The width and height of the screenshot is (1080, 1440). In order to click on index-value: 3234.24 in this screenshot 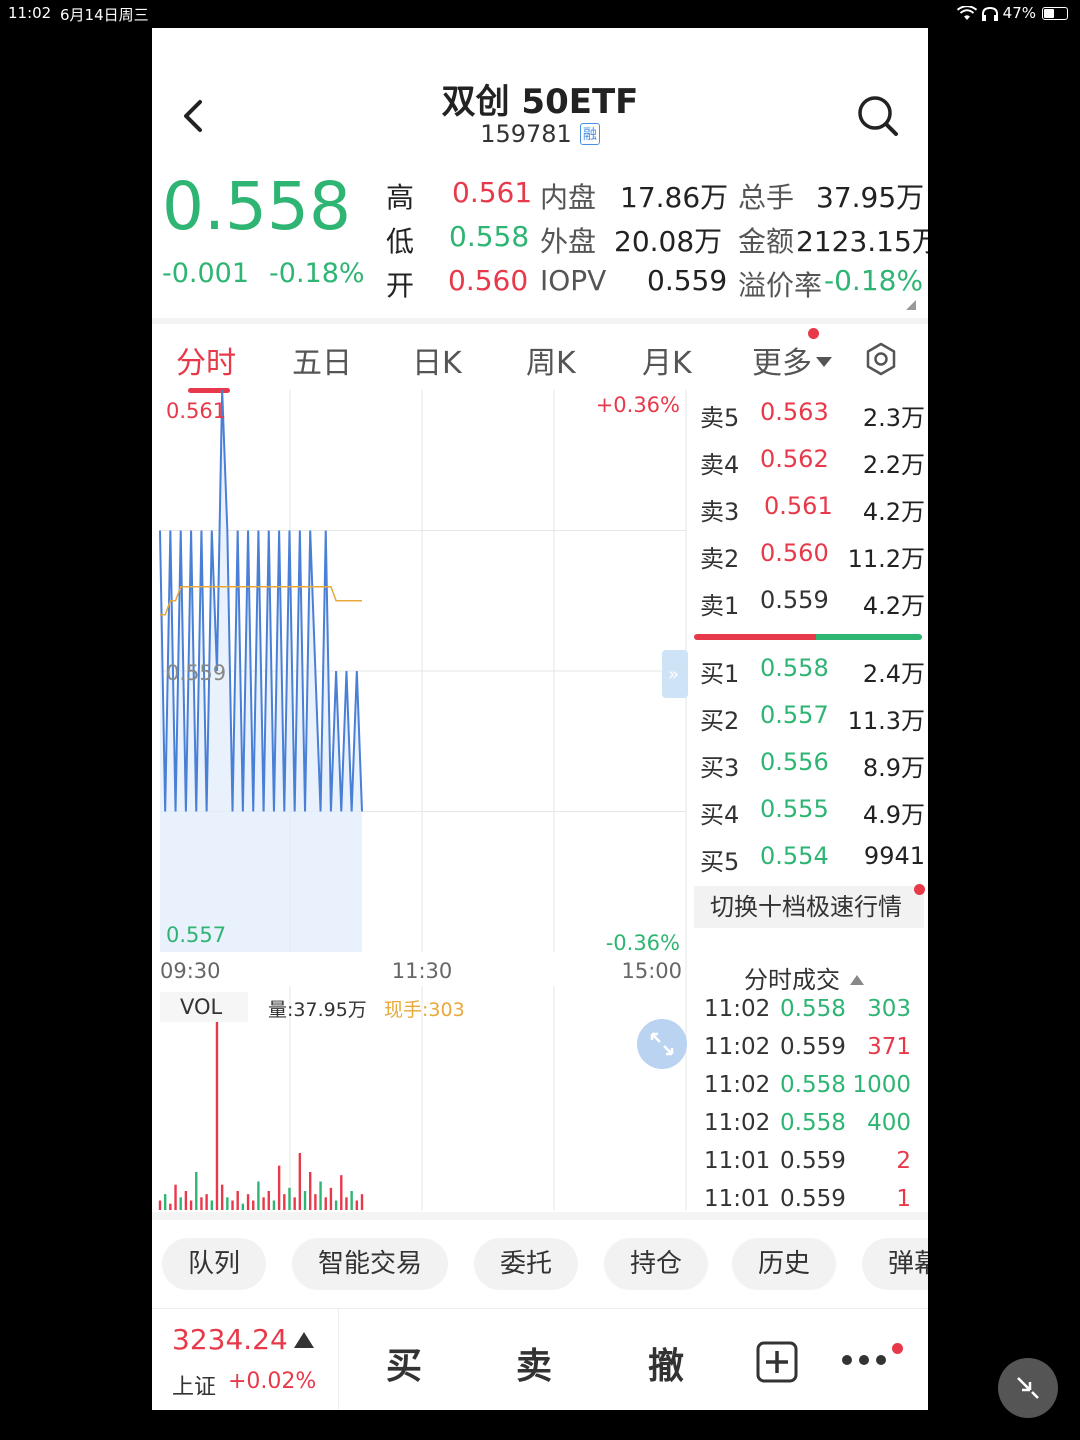, I will do `click(243, 1339)`.